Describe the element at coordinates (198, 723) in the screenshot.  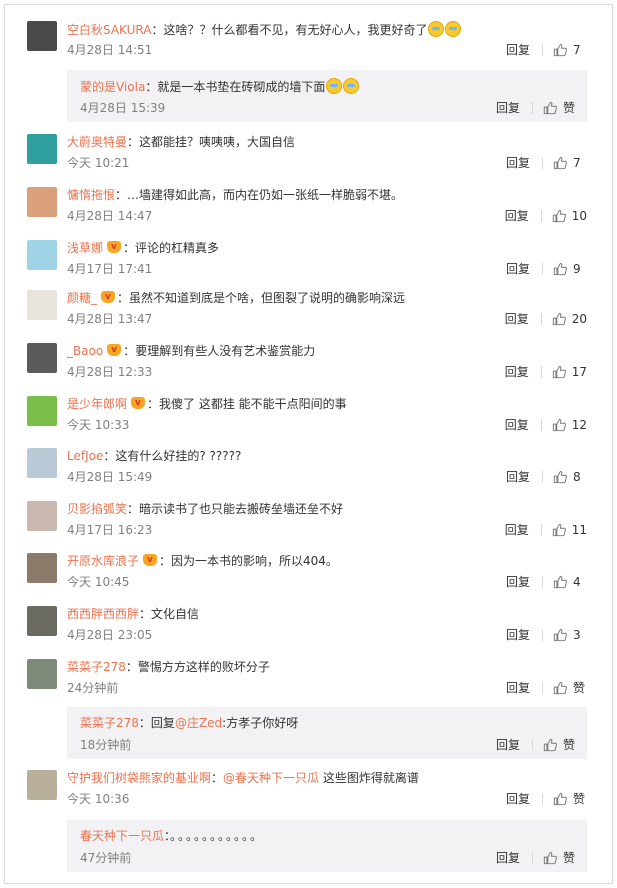
I see `mention-link: @庄Zed` at that location.